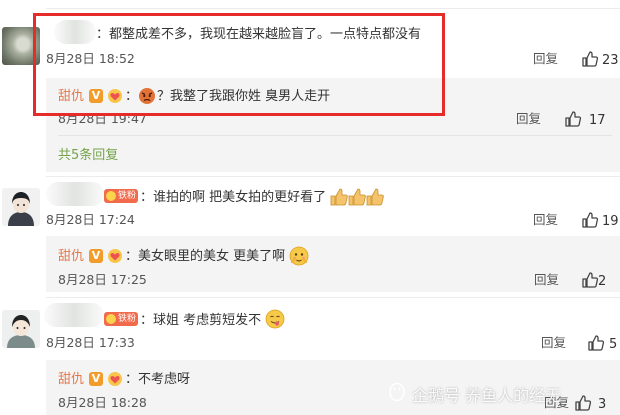  I want to click on timestamp: 8月28日 17:24, so click(90, 219).